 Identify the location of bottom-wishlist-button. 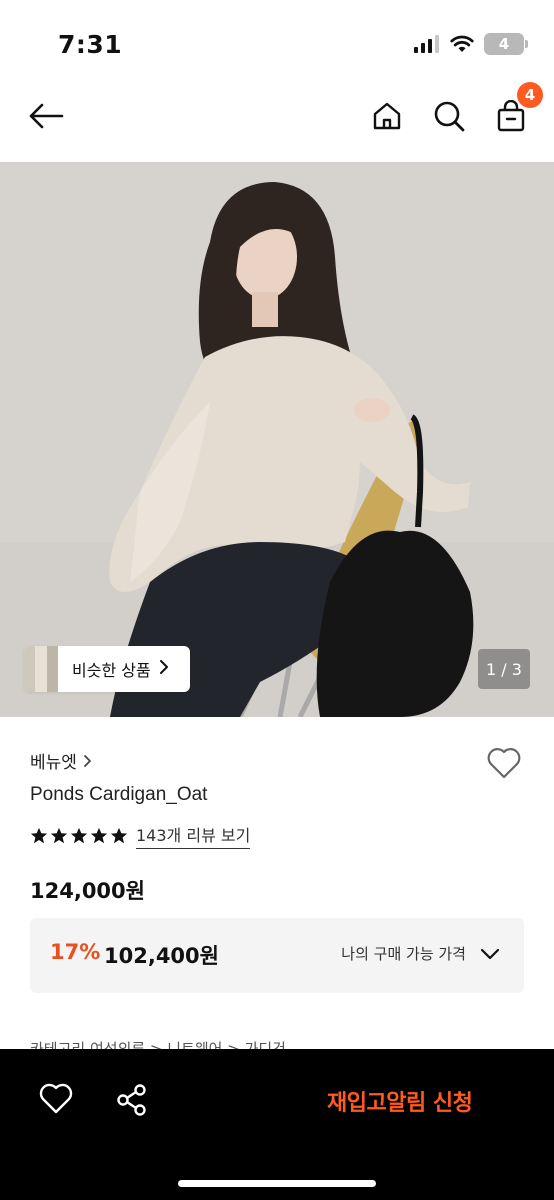
(56, 1099).